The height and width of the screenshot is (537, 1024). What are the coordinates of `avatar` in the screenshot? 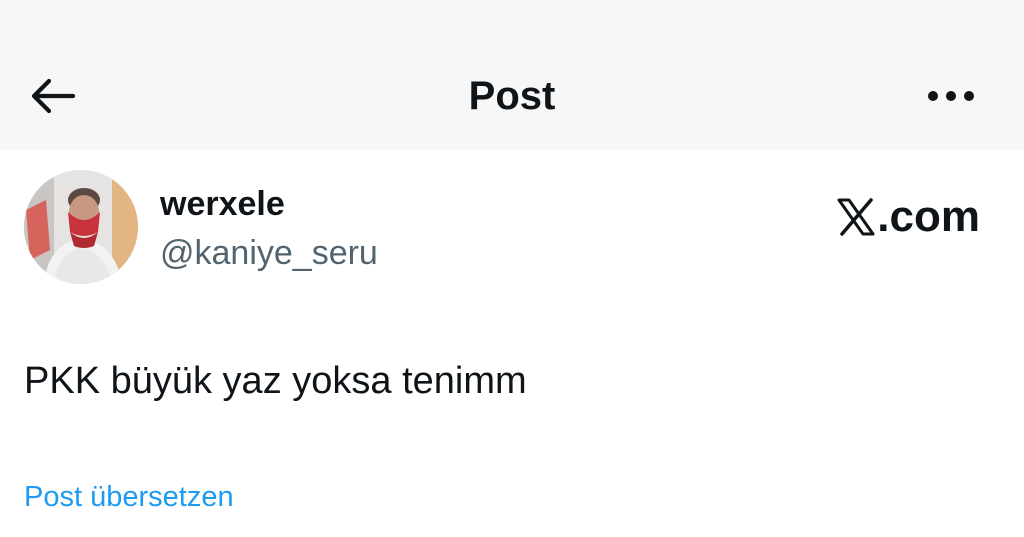 It's located at (81, 227).